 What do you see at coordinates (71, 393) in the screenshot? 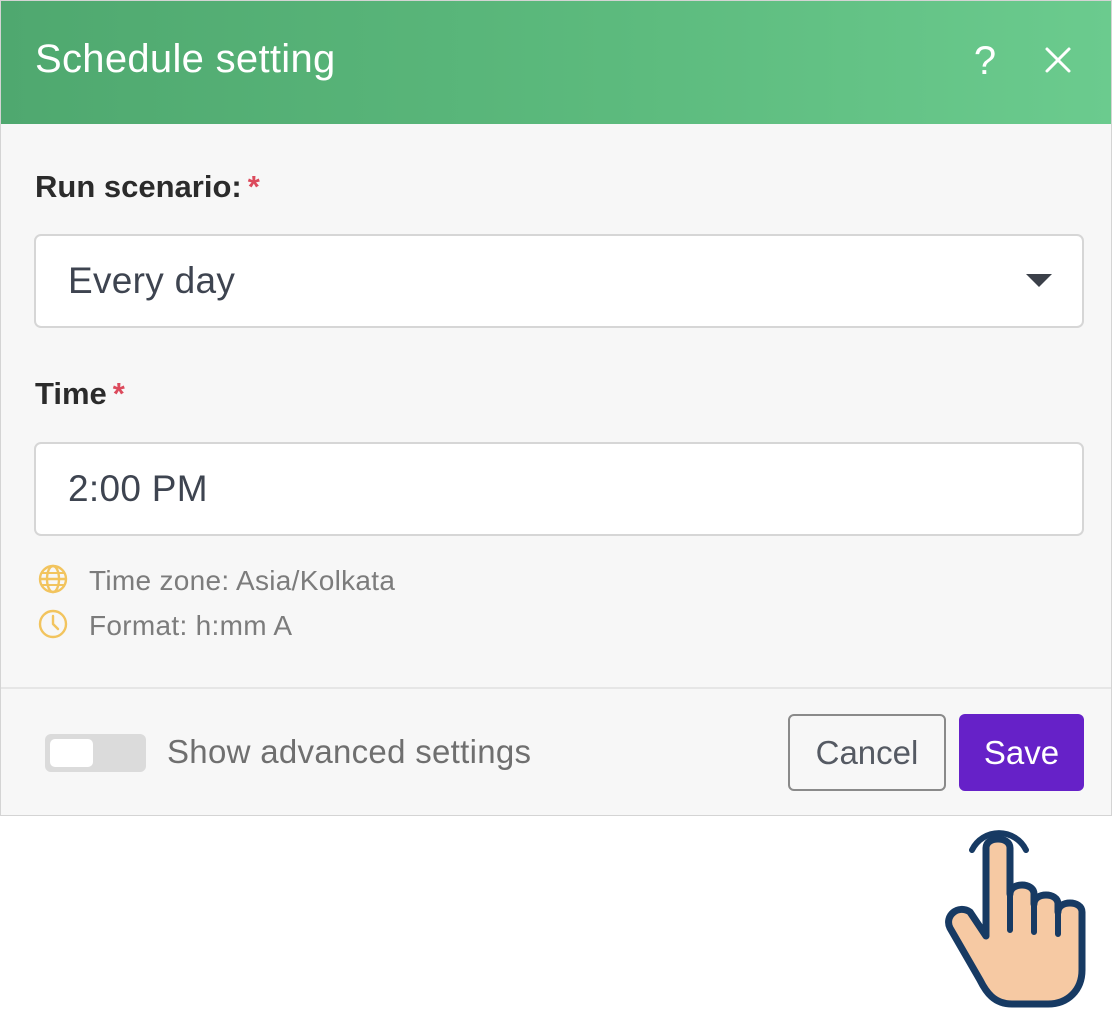
I see `time-label-text: Time` at bounding box center [71, 393].